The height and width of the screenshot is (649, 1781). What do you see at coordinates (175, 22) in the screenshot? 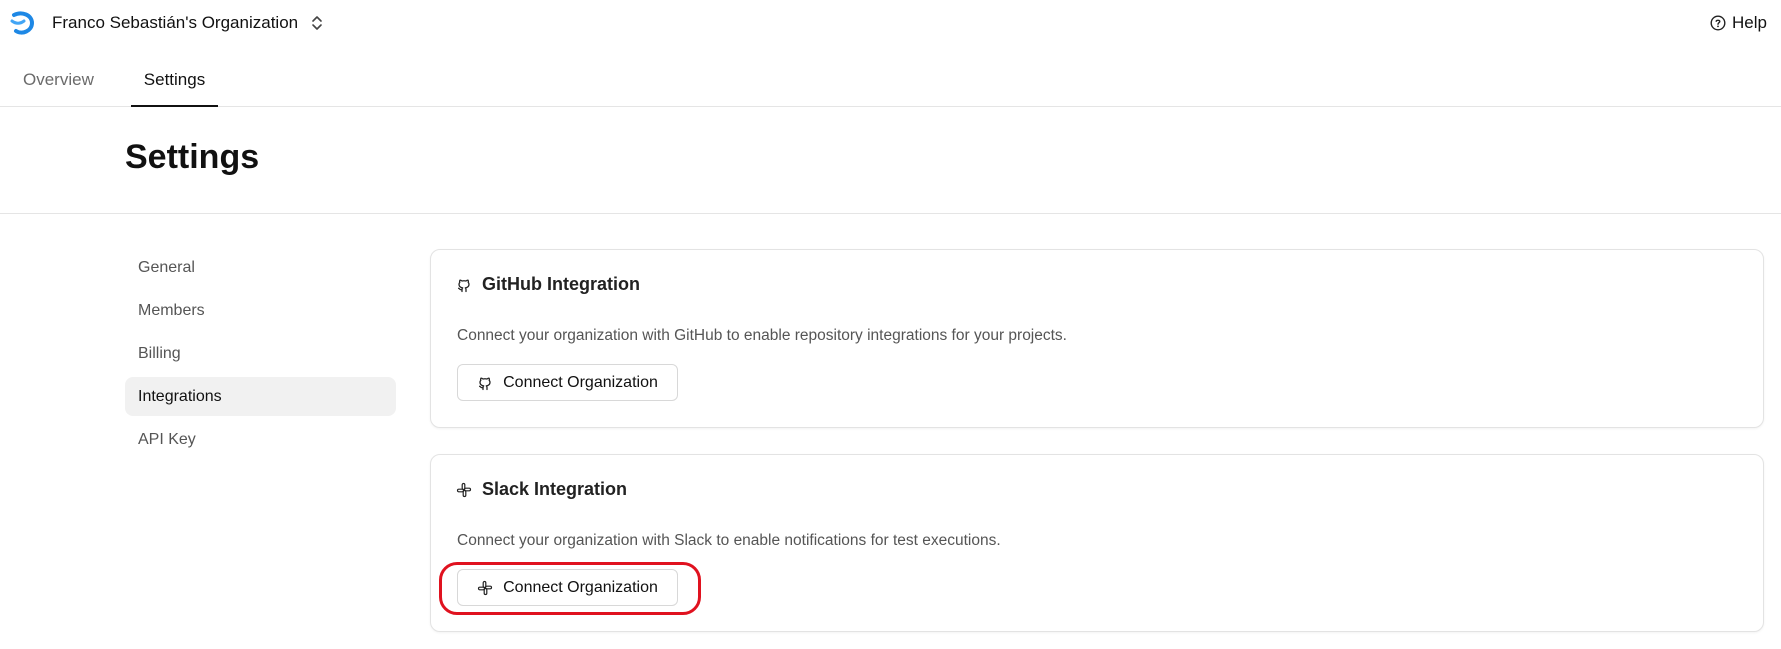
I see `organization-name: Franco Sebastián's Organization` at bounding box center [175, 22].